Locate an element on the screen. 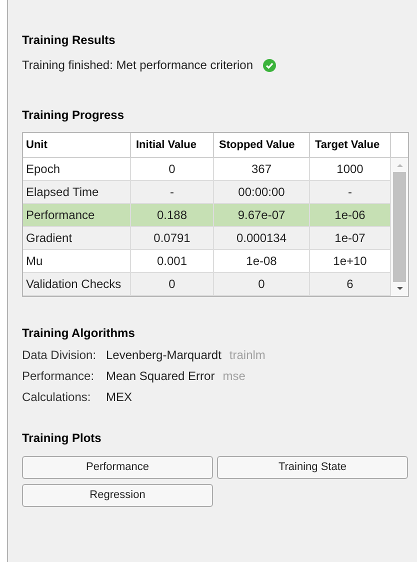 The width and height of the screenshot is (417, 562). function-name: mse is located at coordinates (234, 376).